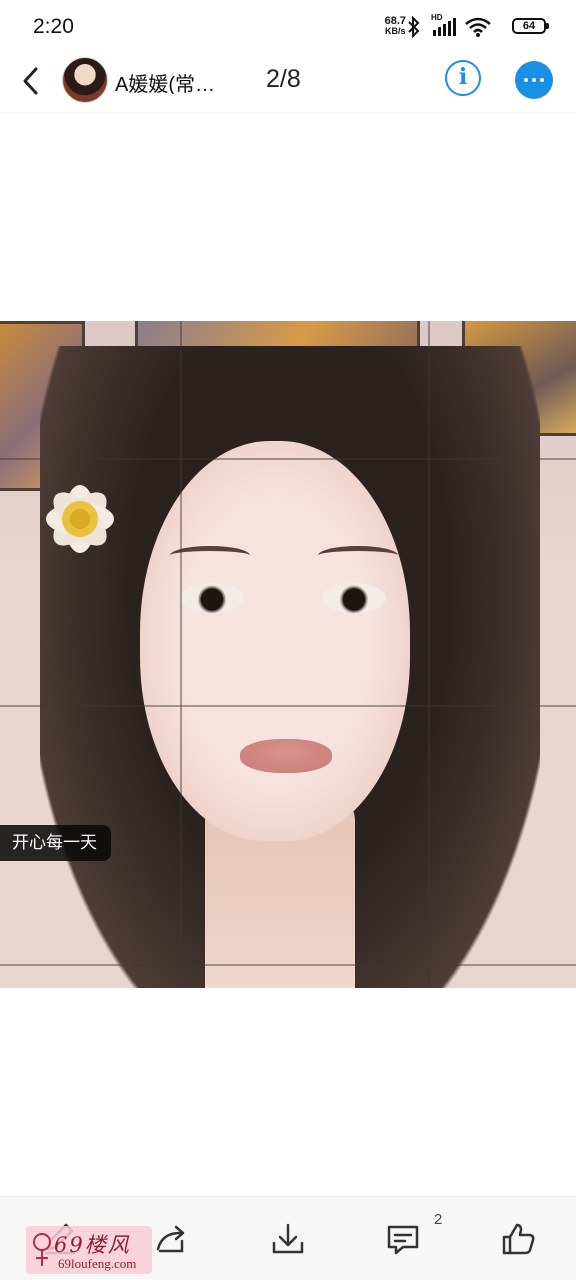  What do you see at coordinates (92, 1245) in the screenshot?
I see `watermark-logo-text: 69楼风` at bounding box center [92, 1245].